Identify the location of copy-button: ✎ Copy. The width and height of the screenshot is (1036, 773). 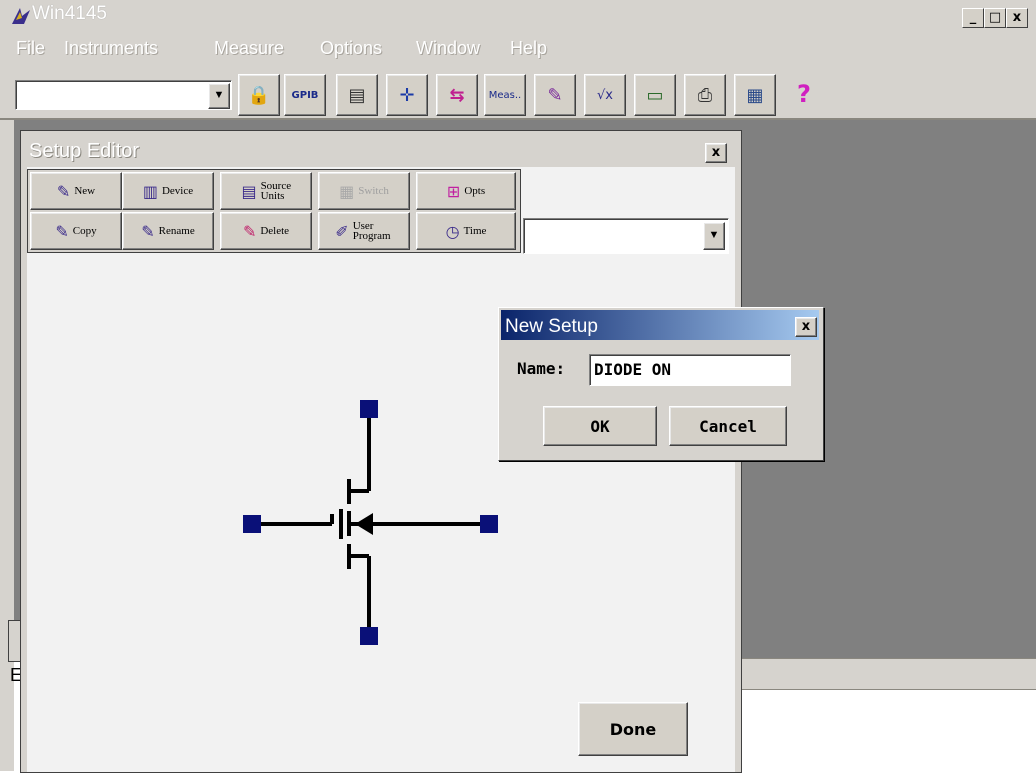
(76, 231).